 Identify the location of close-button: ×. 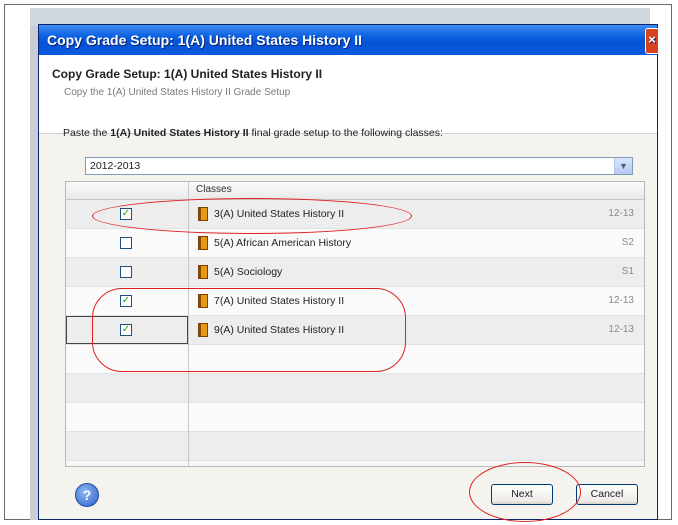
(652, 41).